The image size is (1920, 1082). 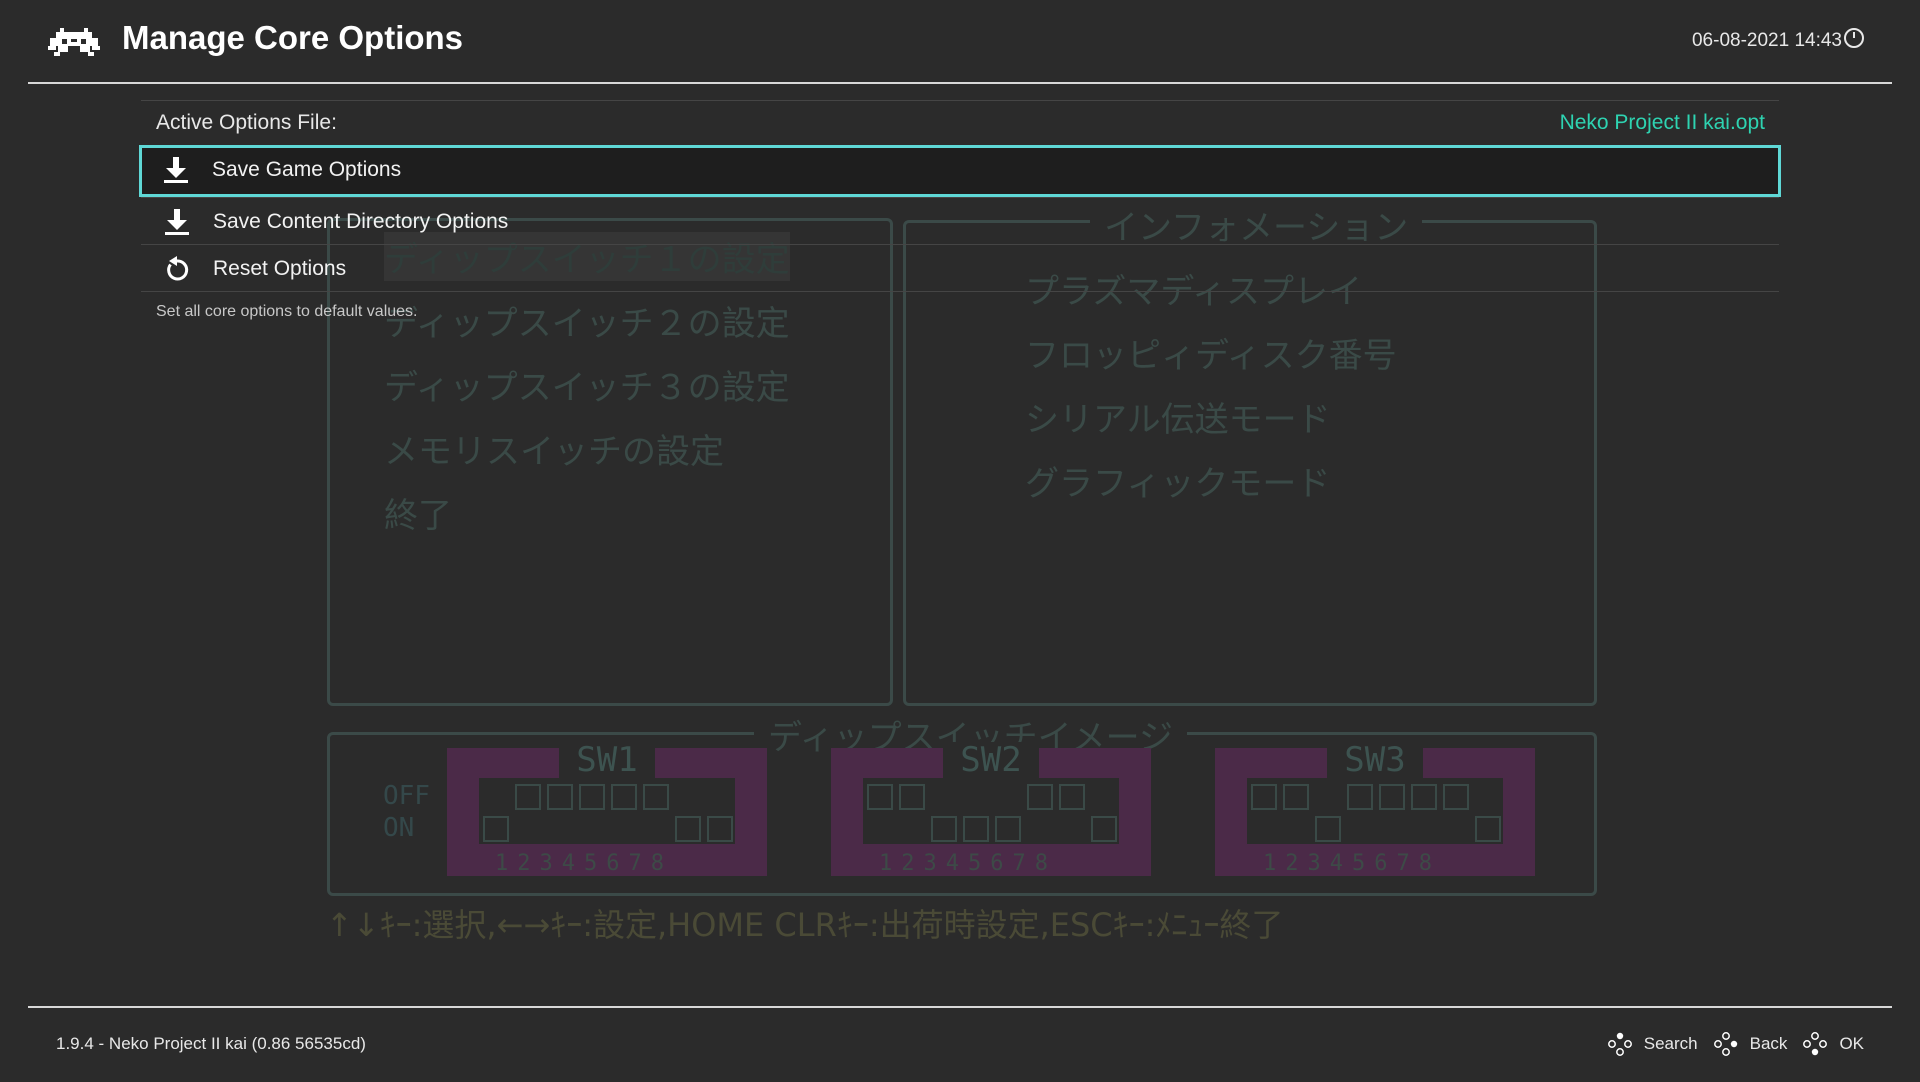 I want to click on menu-item-label: Save Content Directory Options, so click(x=361, y=221).